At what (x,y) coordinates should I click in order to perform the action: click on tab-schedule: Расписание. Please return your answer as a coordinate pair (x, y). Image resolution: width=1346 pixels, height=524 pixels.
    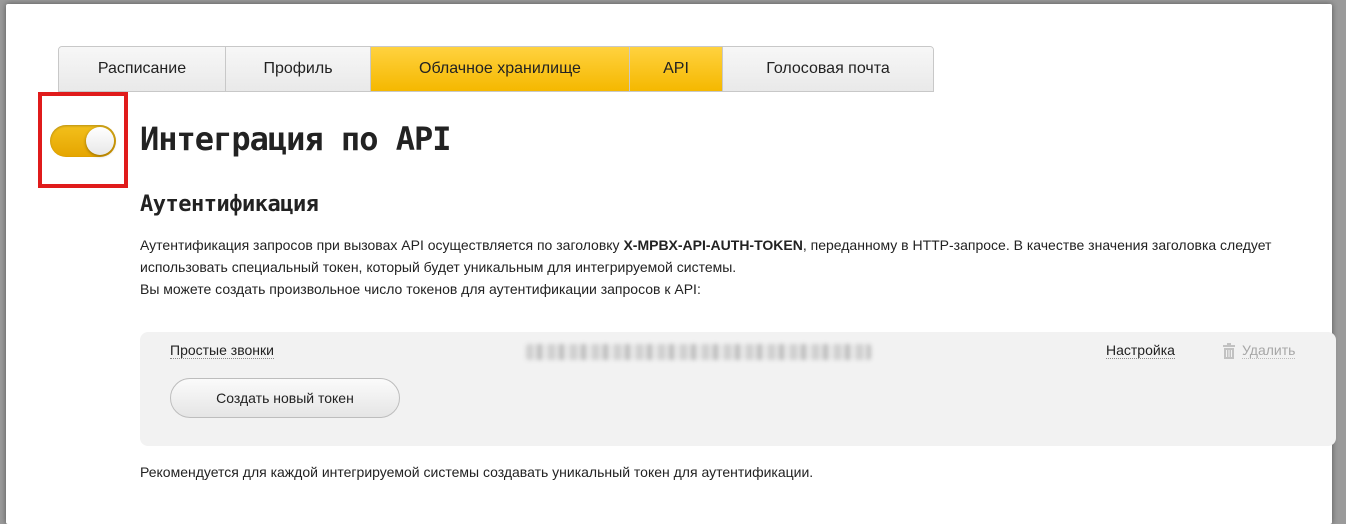
    Looking at the image, I should click on (142, 69).